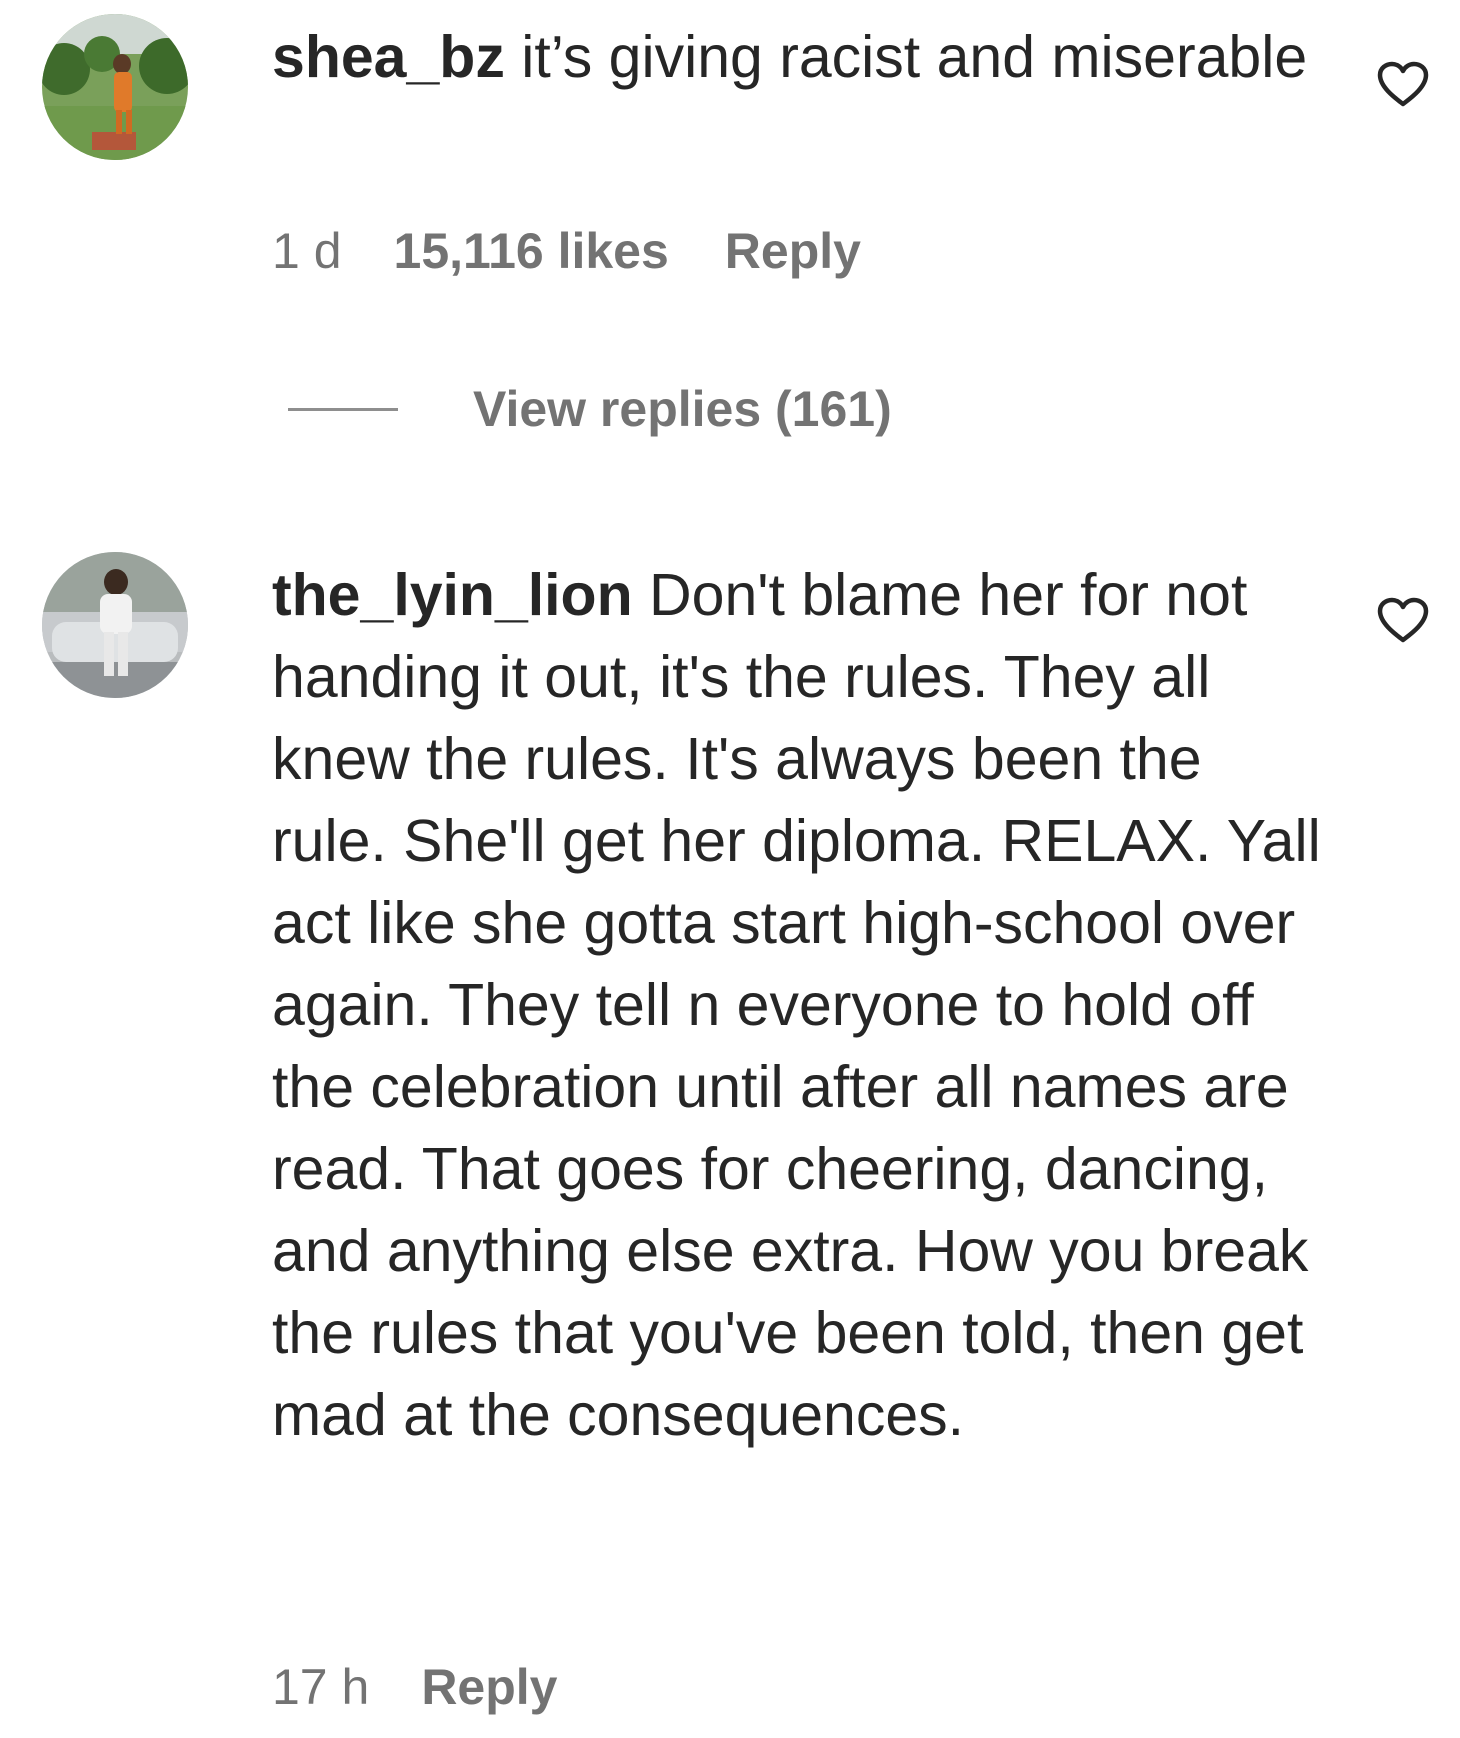  Describe the element at coordinates (343, 409) in the screenshot. I see `replies-divider` at that location.